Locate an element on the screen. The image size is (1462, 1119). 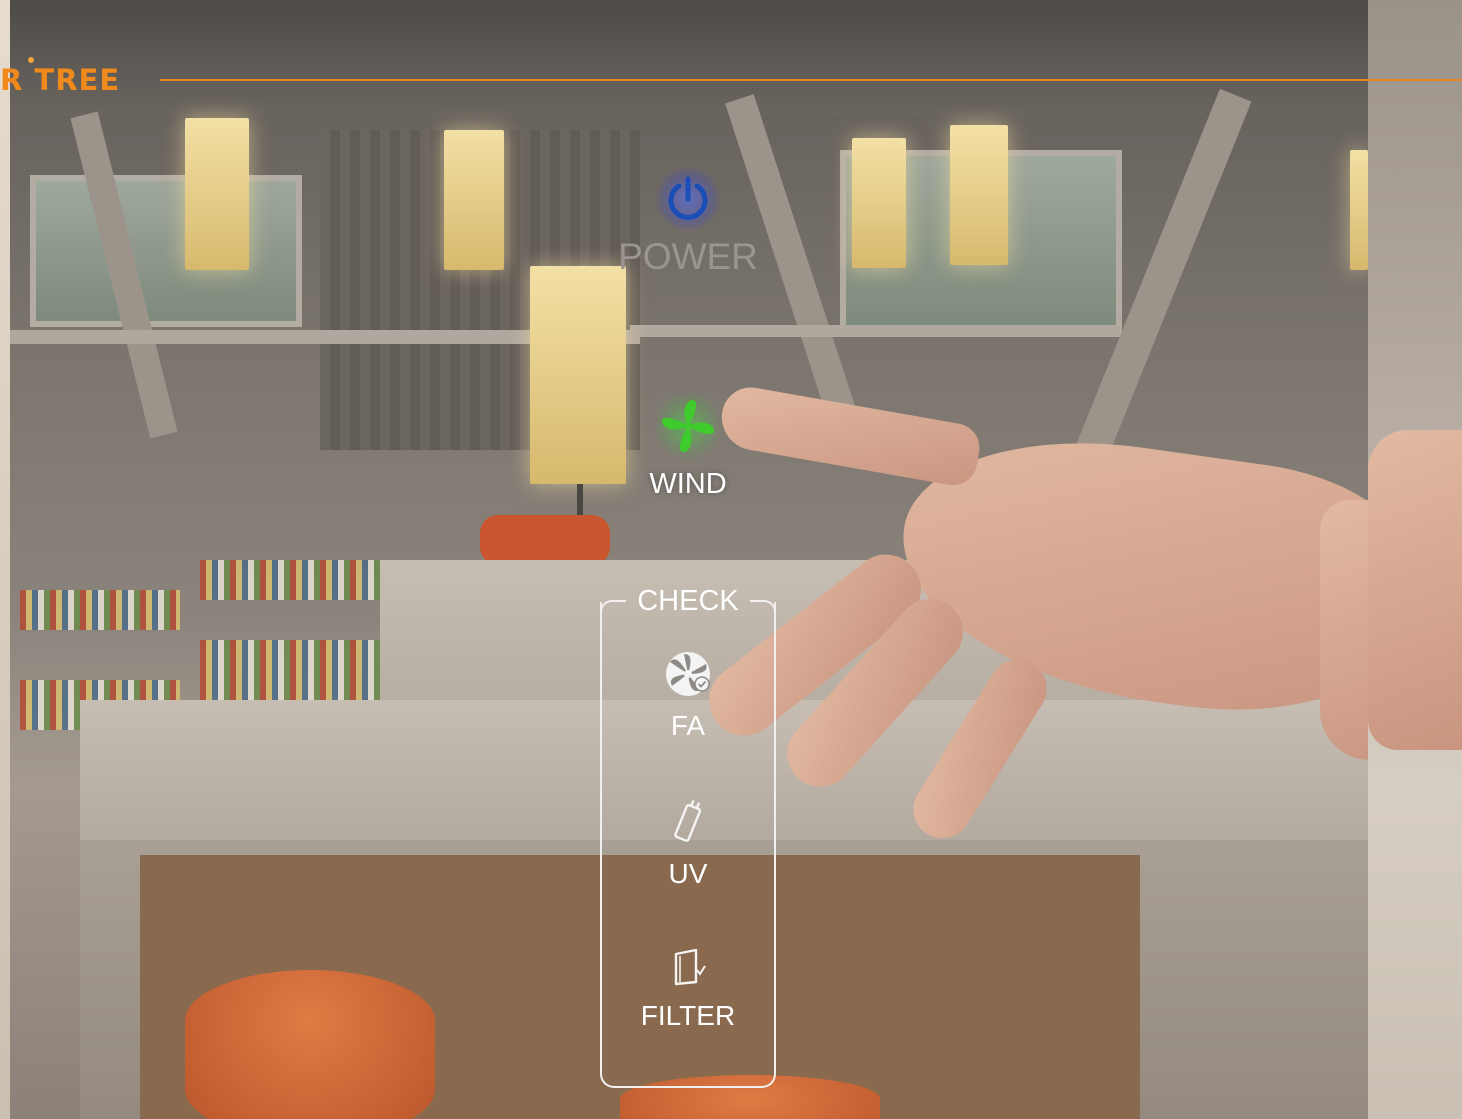
header: R TREE is located at coordinates (731, 80).